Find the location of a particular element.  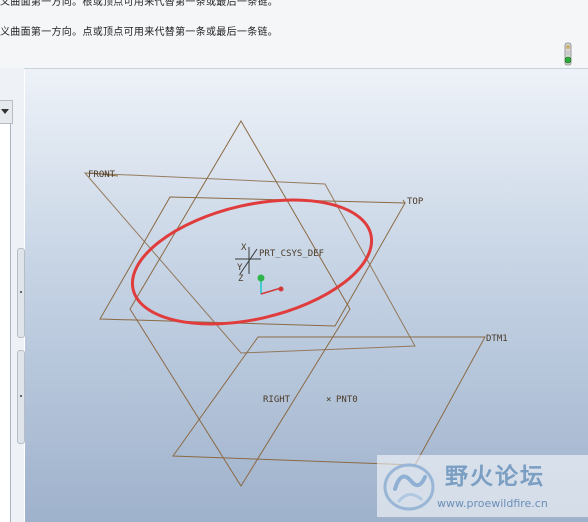

label-top: TOP is located at coordinates (415, 202).